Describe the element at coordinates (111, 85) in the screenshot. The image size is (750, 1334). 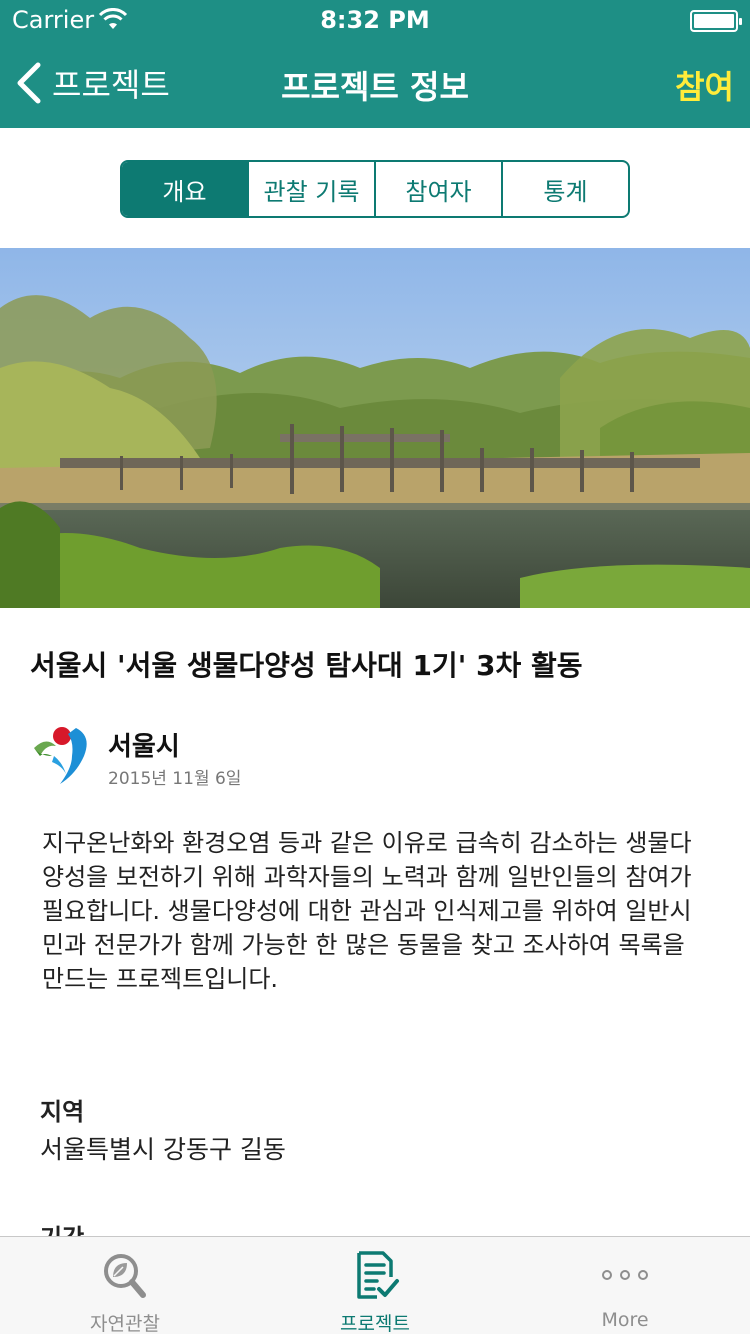
I see `back-label: 프로젝트` at that location.